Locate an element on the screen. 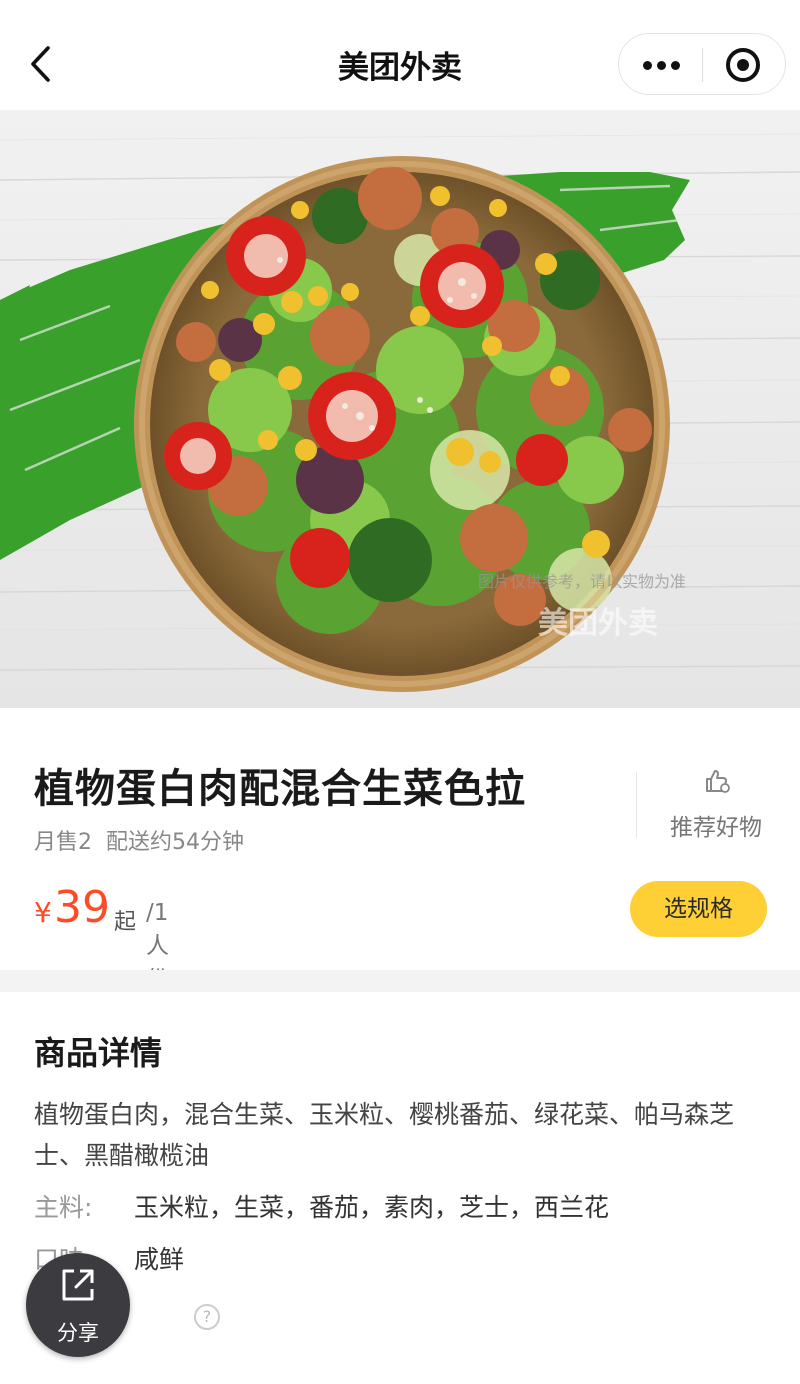 The image size is (800, 1384). more-button is located at coordinates (661, 64).